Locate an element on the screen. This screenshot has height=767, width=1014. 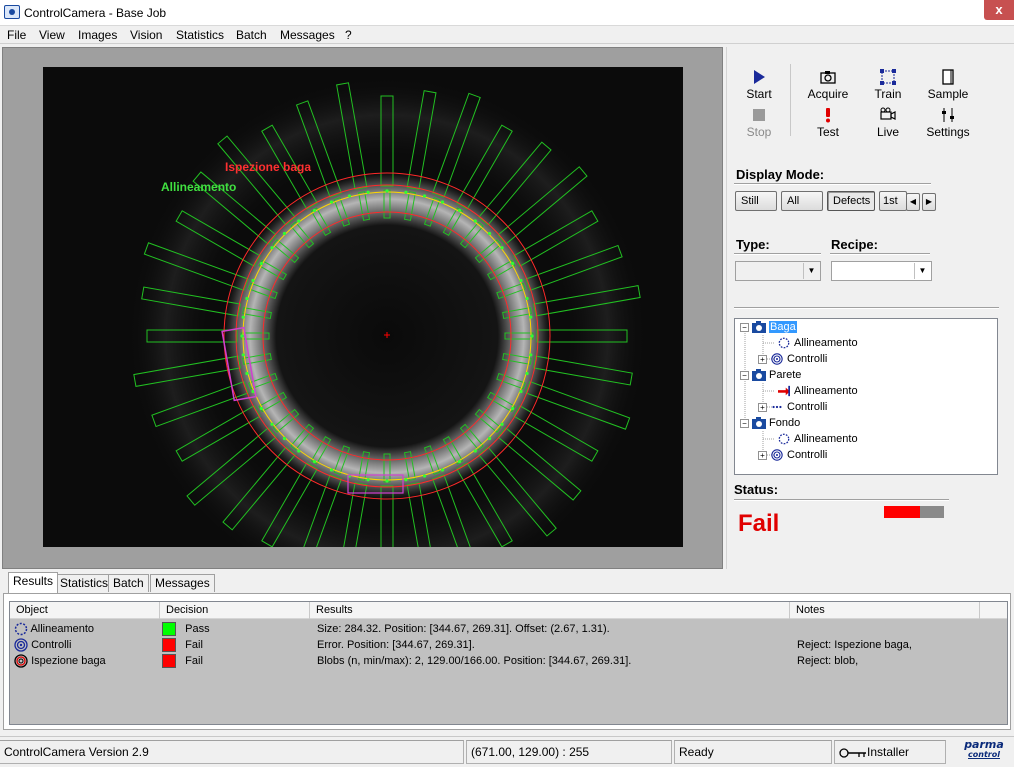
parma-control-logo: parma control is located at coordinates (984, 750).